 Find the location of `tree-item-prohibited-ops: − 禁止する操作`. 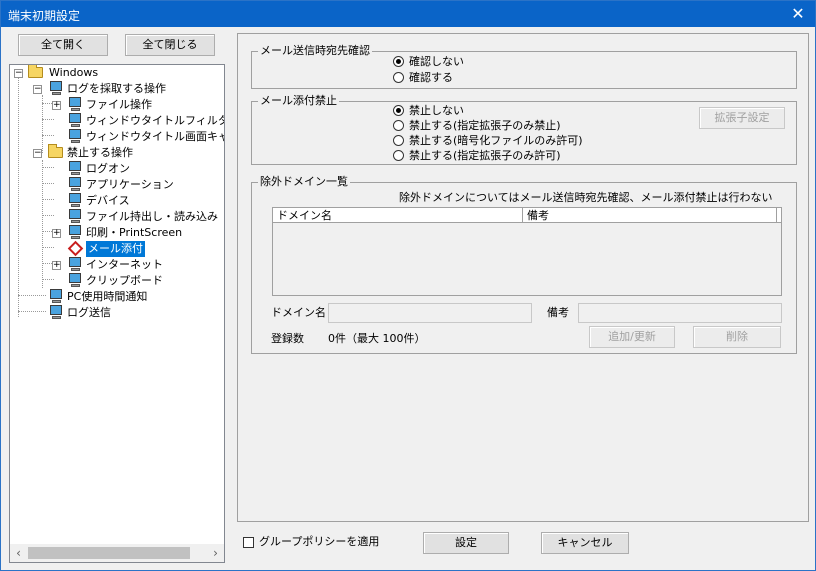

tree-item-prohibited-ops: − 禁止する操作 is located at coordinates (117, 152).